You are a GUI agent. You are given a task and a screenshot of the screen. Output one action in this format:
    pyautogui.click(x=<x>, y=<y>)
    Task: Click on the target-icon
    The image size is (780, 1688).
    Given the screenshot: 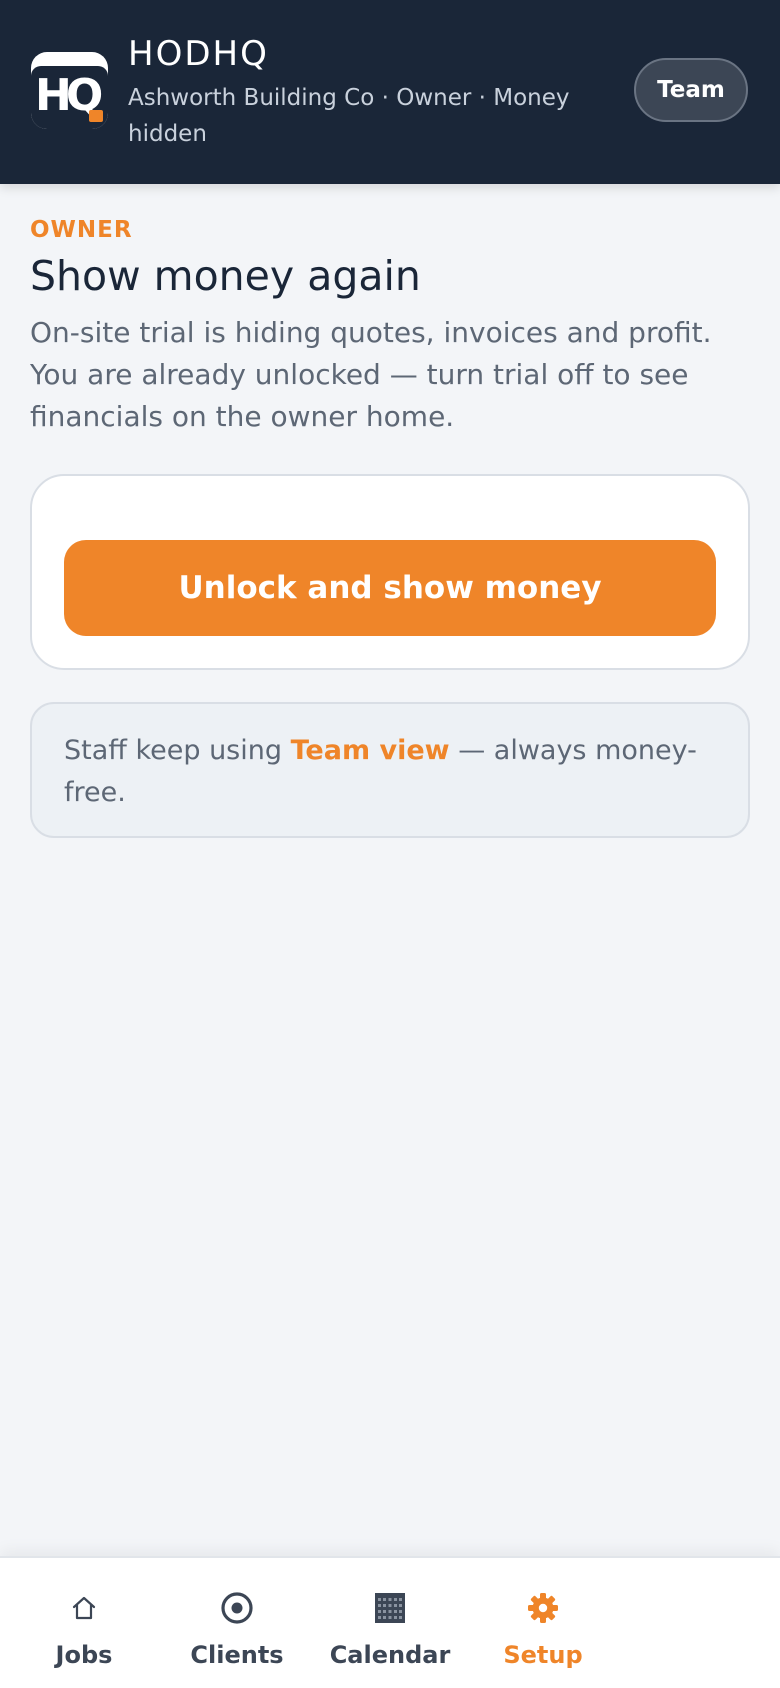 What is the action you would take?
    pyautogui.click(x=237, y=1608)
    